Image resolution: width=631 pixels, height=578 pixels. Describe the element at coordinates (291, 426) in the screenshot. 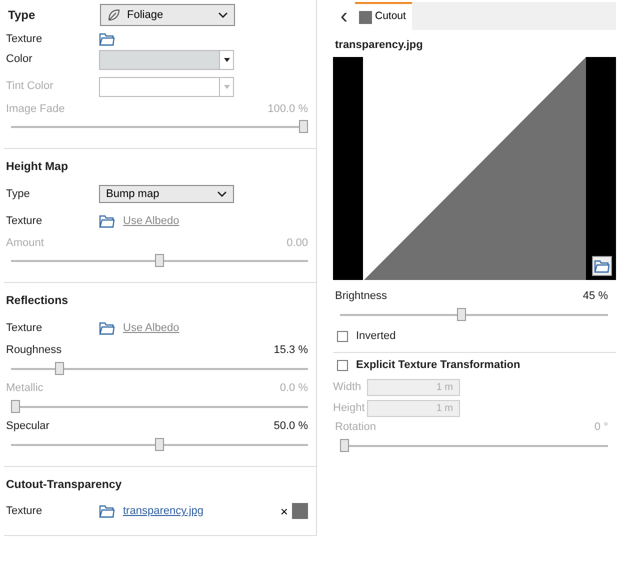

I see `slider-value: 50.0 %` at that location.